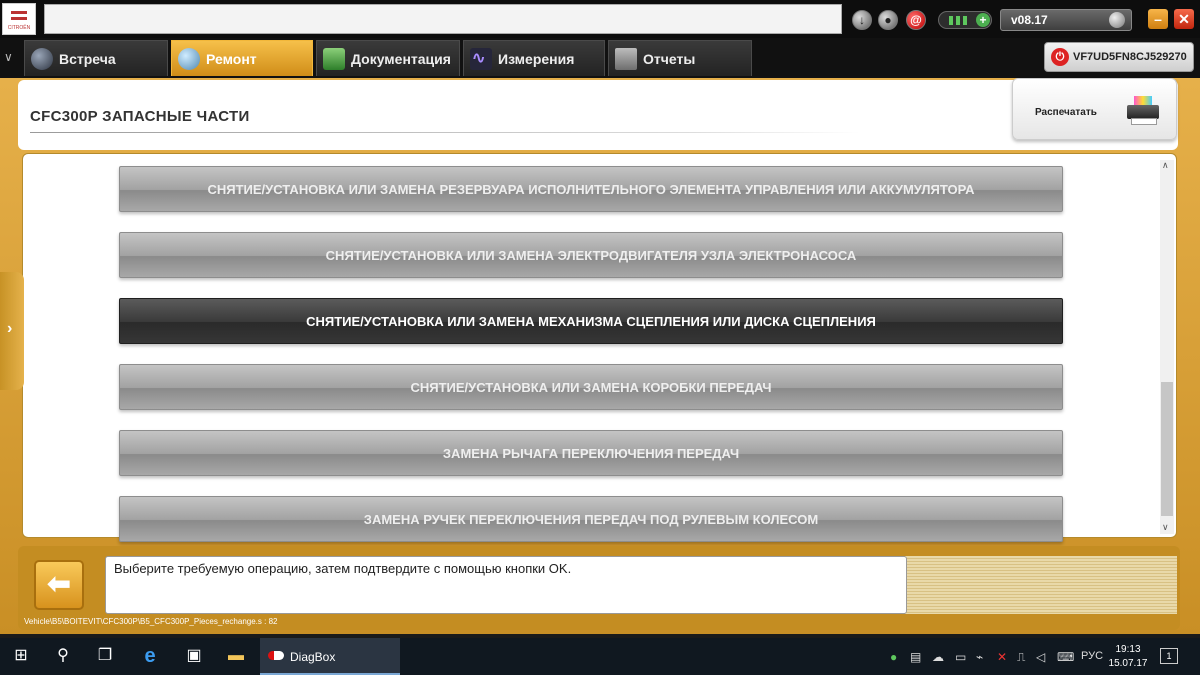 The image size is (1200, 675). I want to click on scrollbar-thumb, so click(1167, 449).